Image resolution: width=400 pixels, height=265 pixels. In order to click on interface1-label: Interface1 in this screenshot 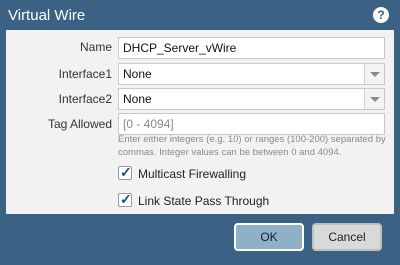, I will do `click(85, 74)`.